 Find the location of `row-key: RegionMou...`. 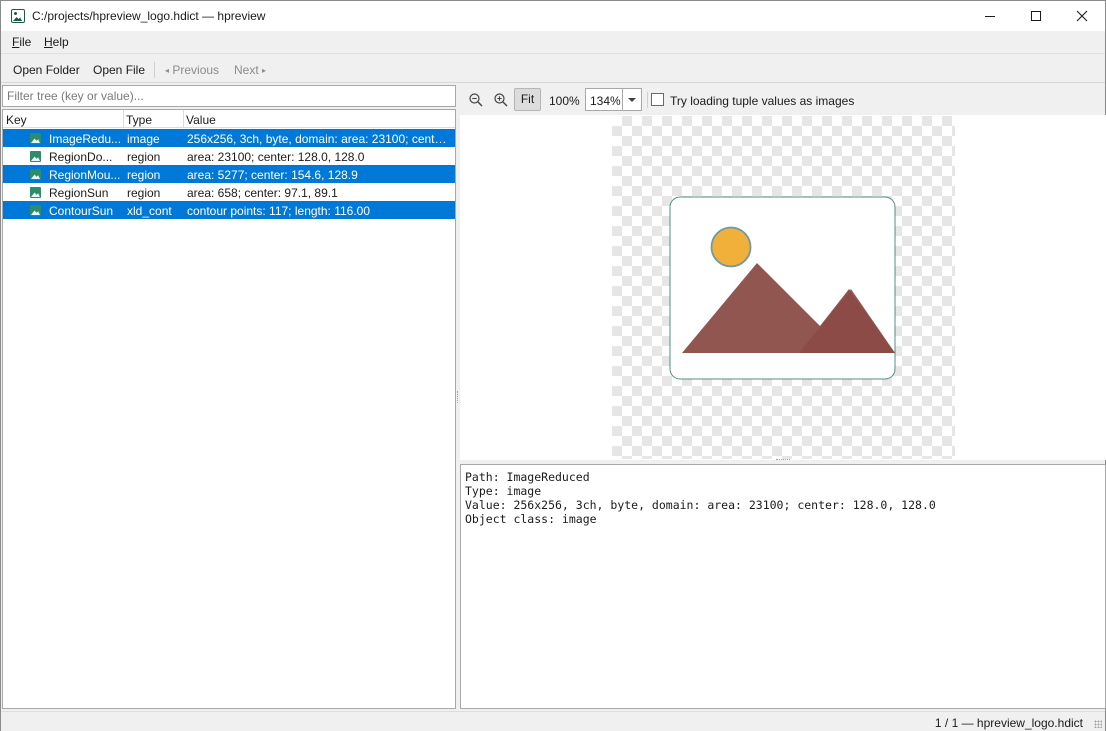

row-key: RegionMou... is located at coordinates (85, 175).